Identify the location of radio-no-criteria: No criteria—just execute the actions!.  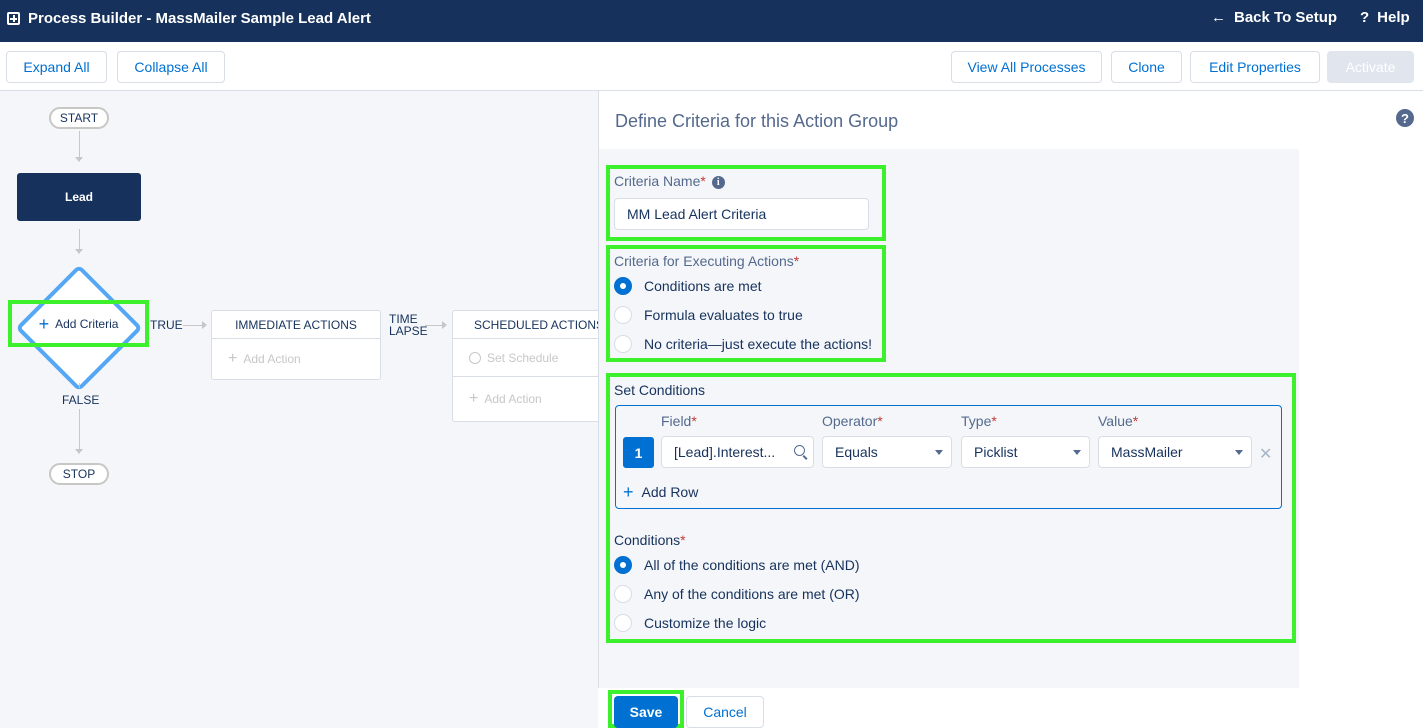
(743, 344).